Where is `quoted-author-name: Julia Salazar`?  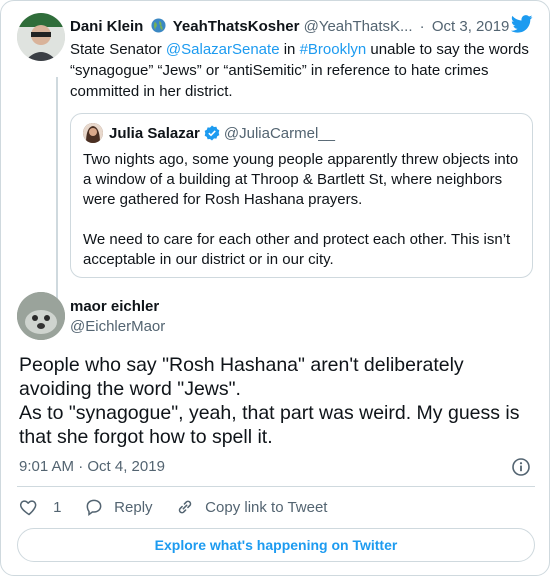 quoted-author-name: Julia Salazar is located at coordinates (154, 133).